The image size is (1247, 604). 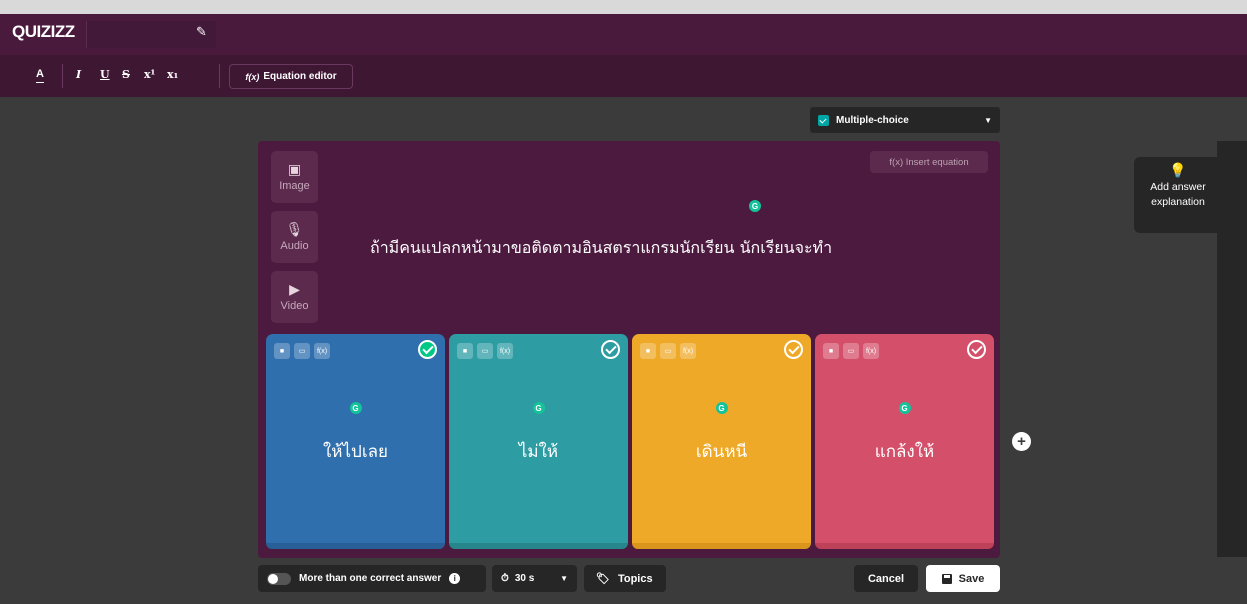 I want to click on format-toolbar, so click(x=623, y=76).